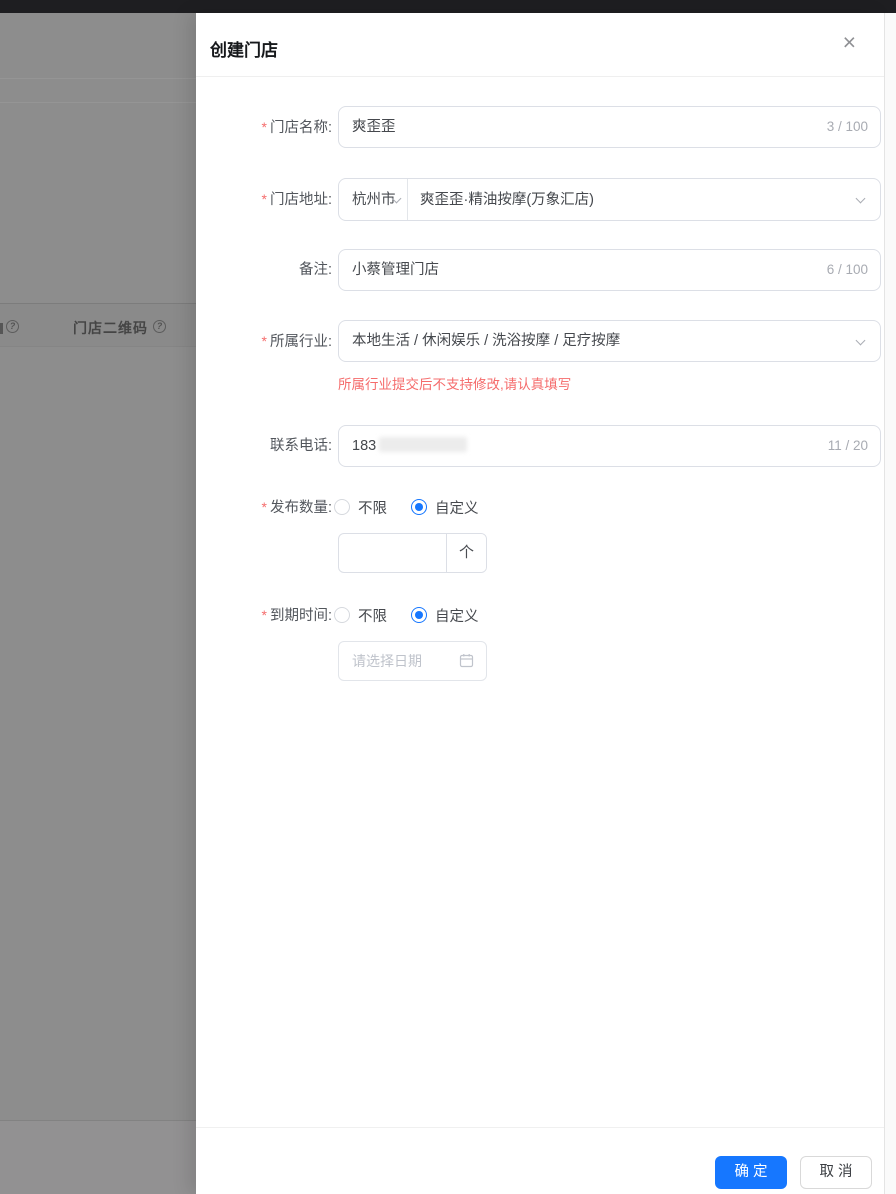 The width and height of the screenshot is (896, 1194). Describe the element at coordinates (412, 553) in the screenshot. I see `publish-count-input: 个` at that location.